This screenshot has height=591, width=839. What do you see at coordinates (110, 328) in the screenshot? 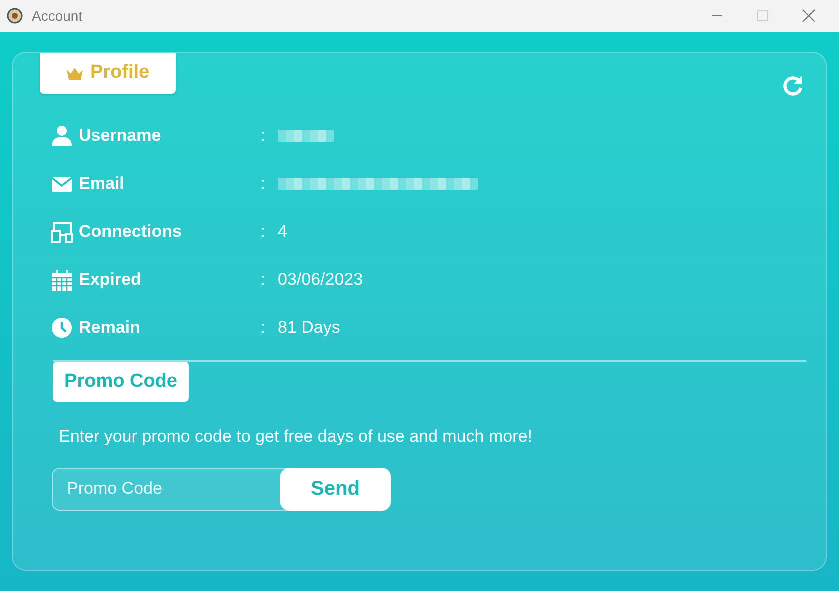
I see `field-label: Remain` at bounding box center [110, 328].